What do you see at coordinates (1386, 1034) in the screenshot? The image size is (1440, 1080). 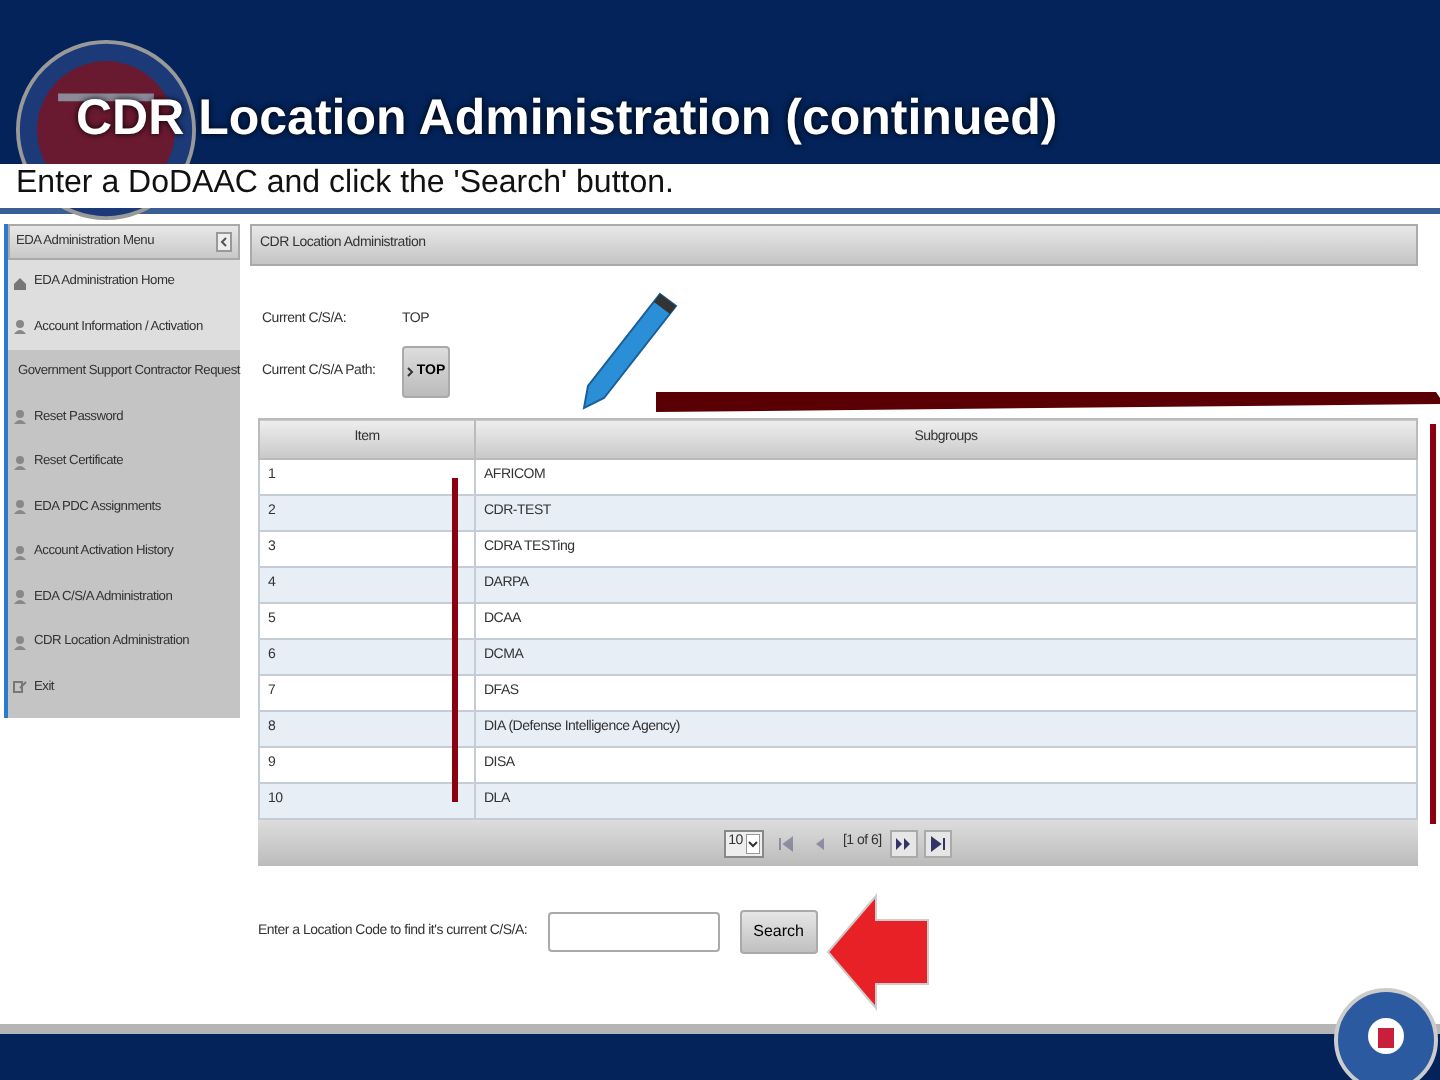 I see `seal-logo` at bounding box center [1386, 1034].